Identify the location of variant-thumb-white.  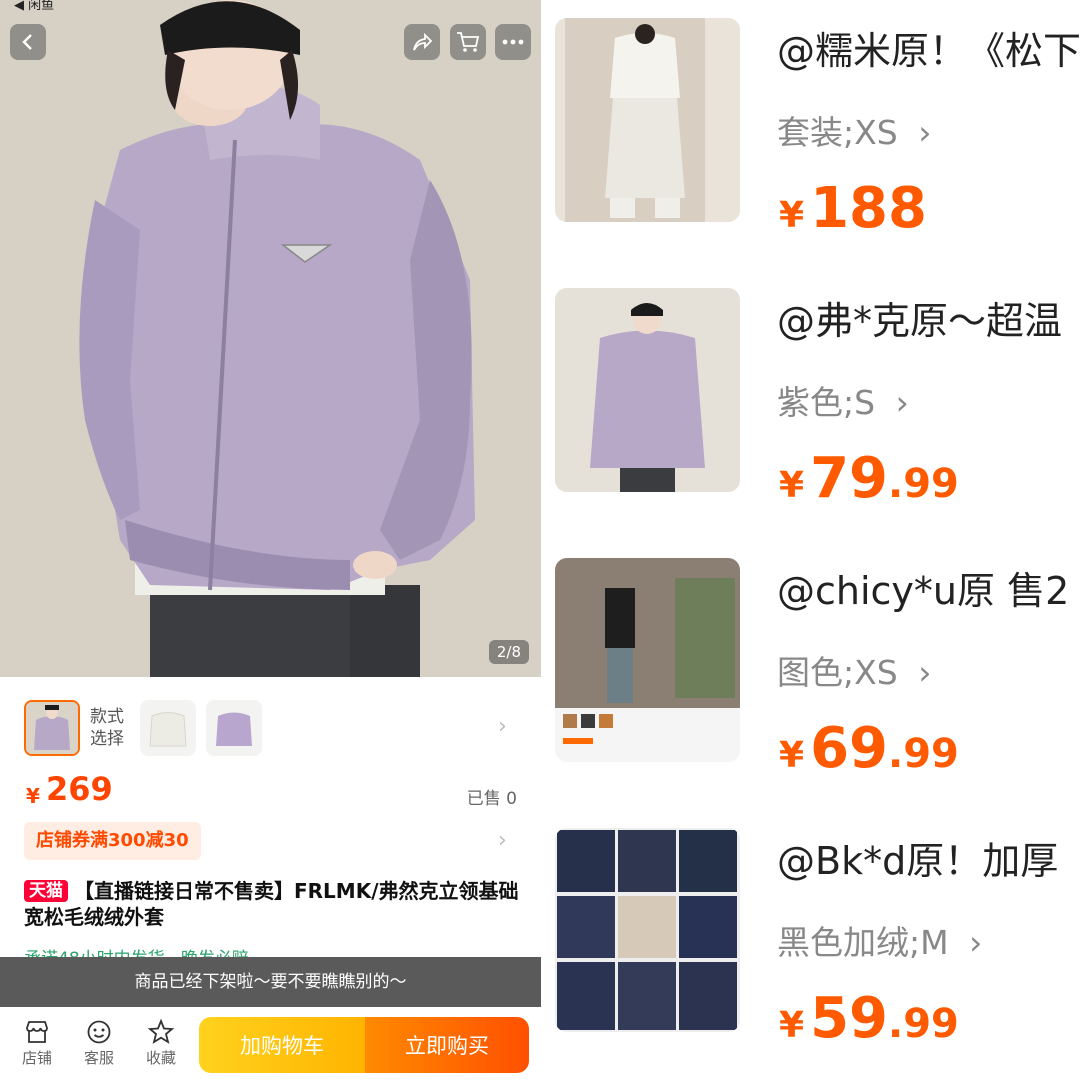
(168, 728).